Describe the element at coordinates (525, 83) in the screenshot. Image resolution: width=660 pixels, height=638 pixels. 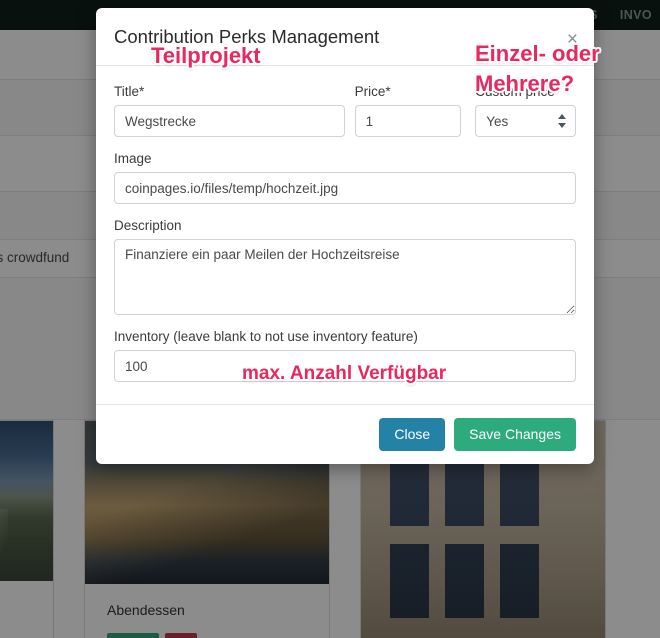
I see `annotation-mehrere: Mehrere?` at that location.